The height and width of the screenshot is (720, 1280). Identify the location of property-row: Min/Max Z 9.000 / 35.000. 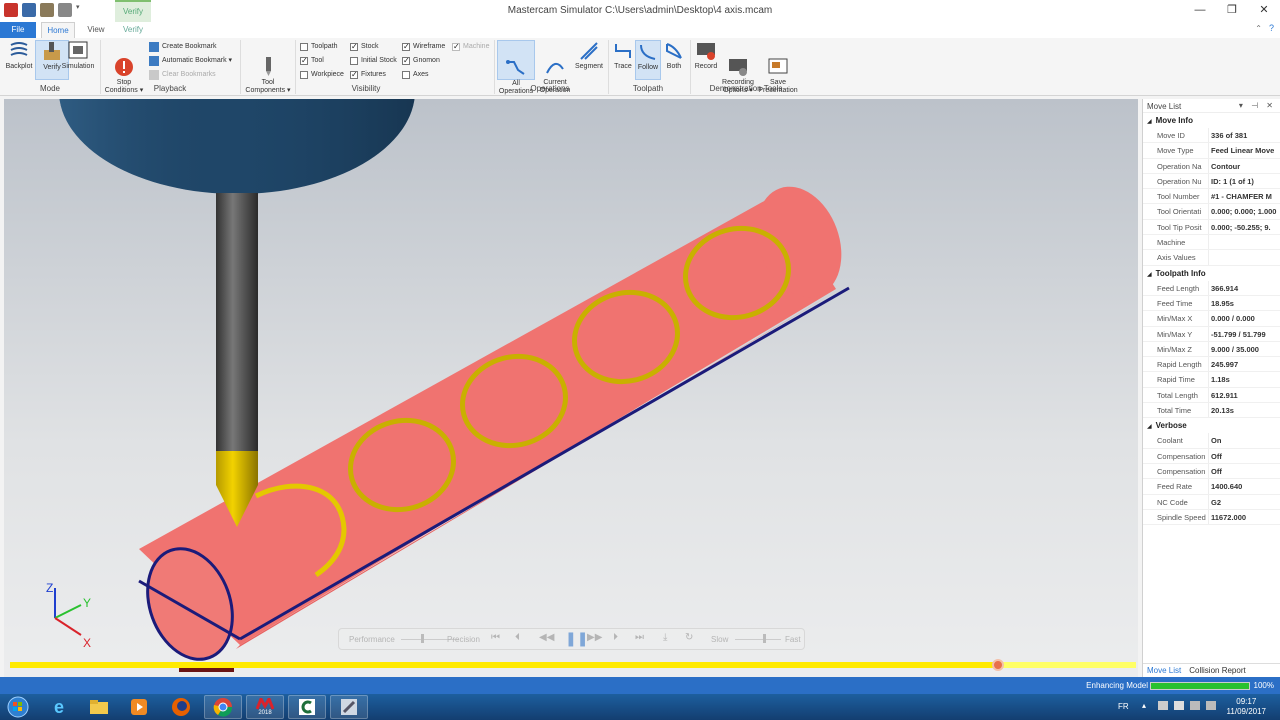
(1211, 349).